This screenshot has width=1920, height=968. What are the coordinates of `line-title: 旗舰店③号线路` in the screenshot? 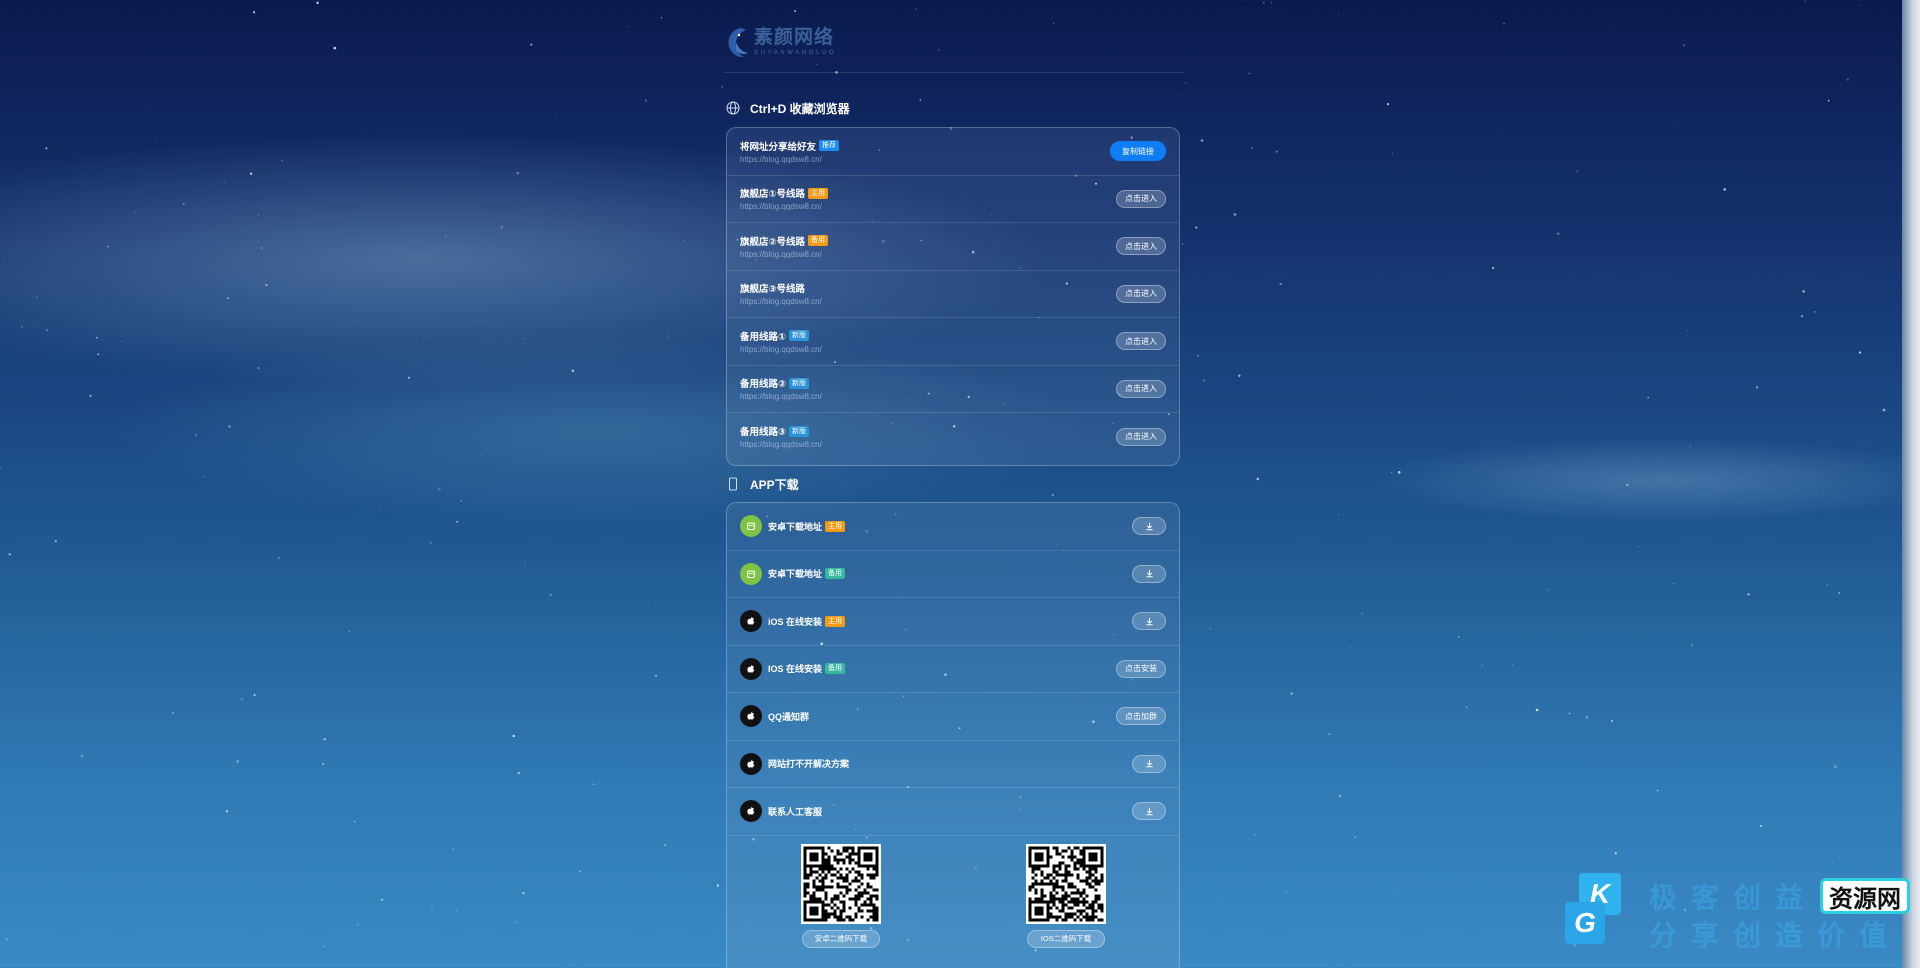 It's located at (773, 290).